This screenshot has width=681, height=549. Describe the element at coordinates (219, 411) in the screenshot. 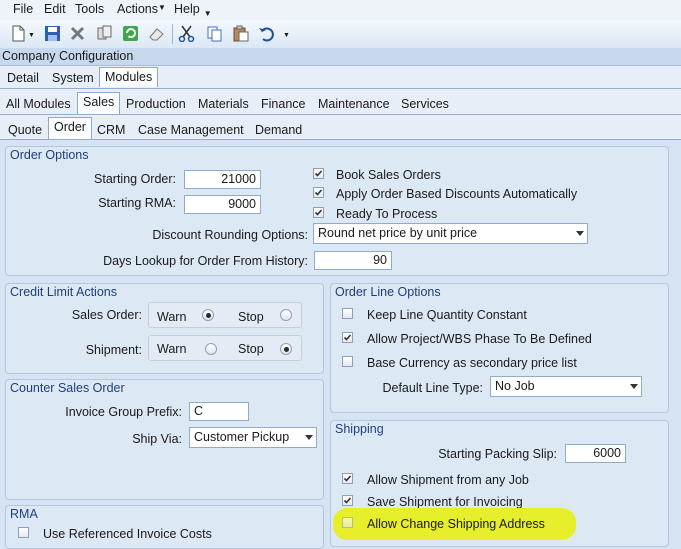

I see `invoice-prefix-input: C` at that location.